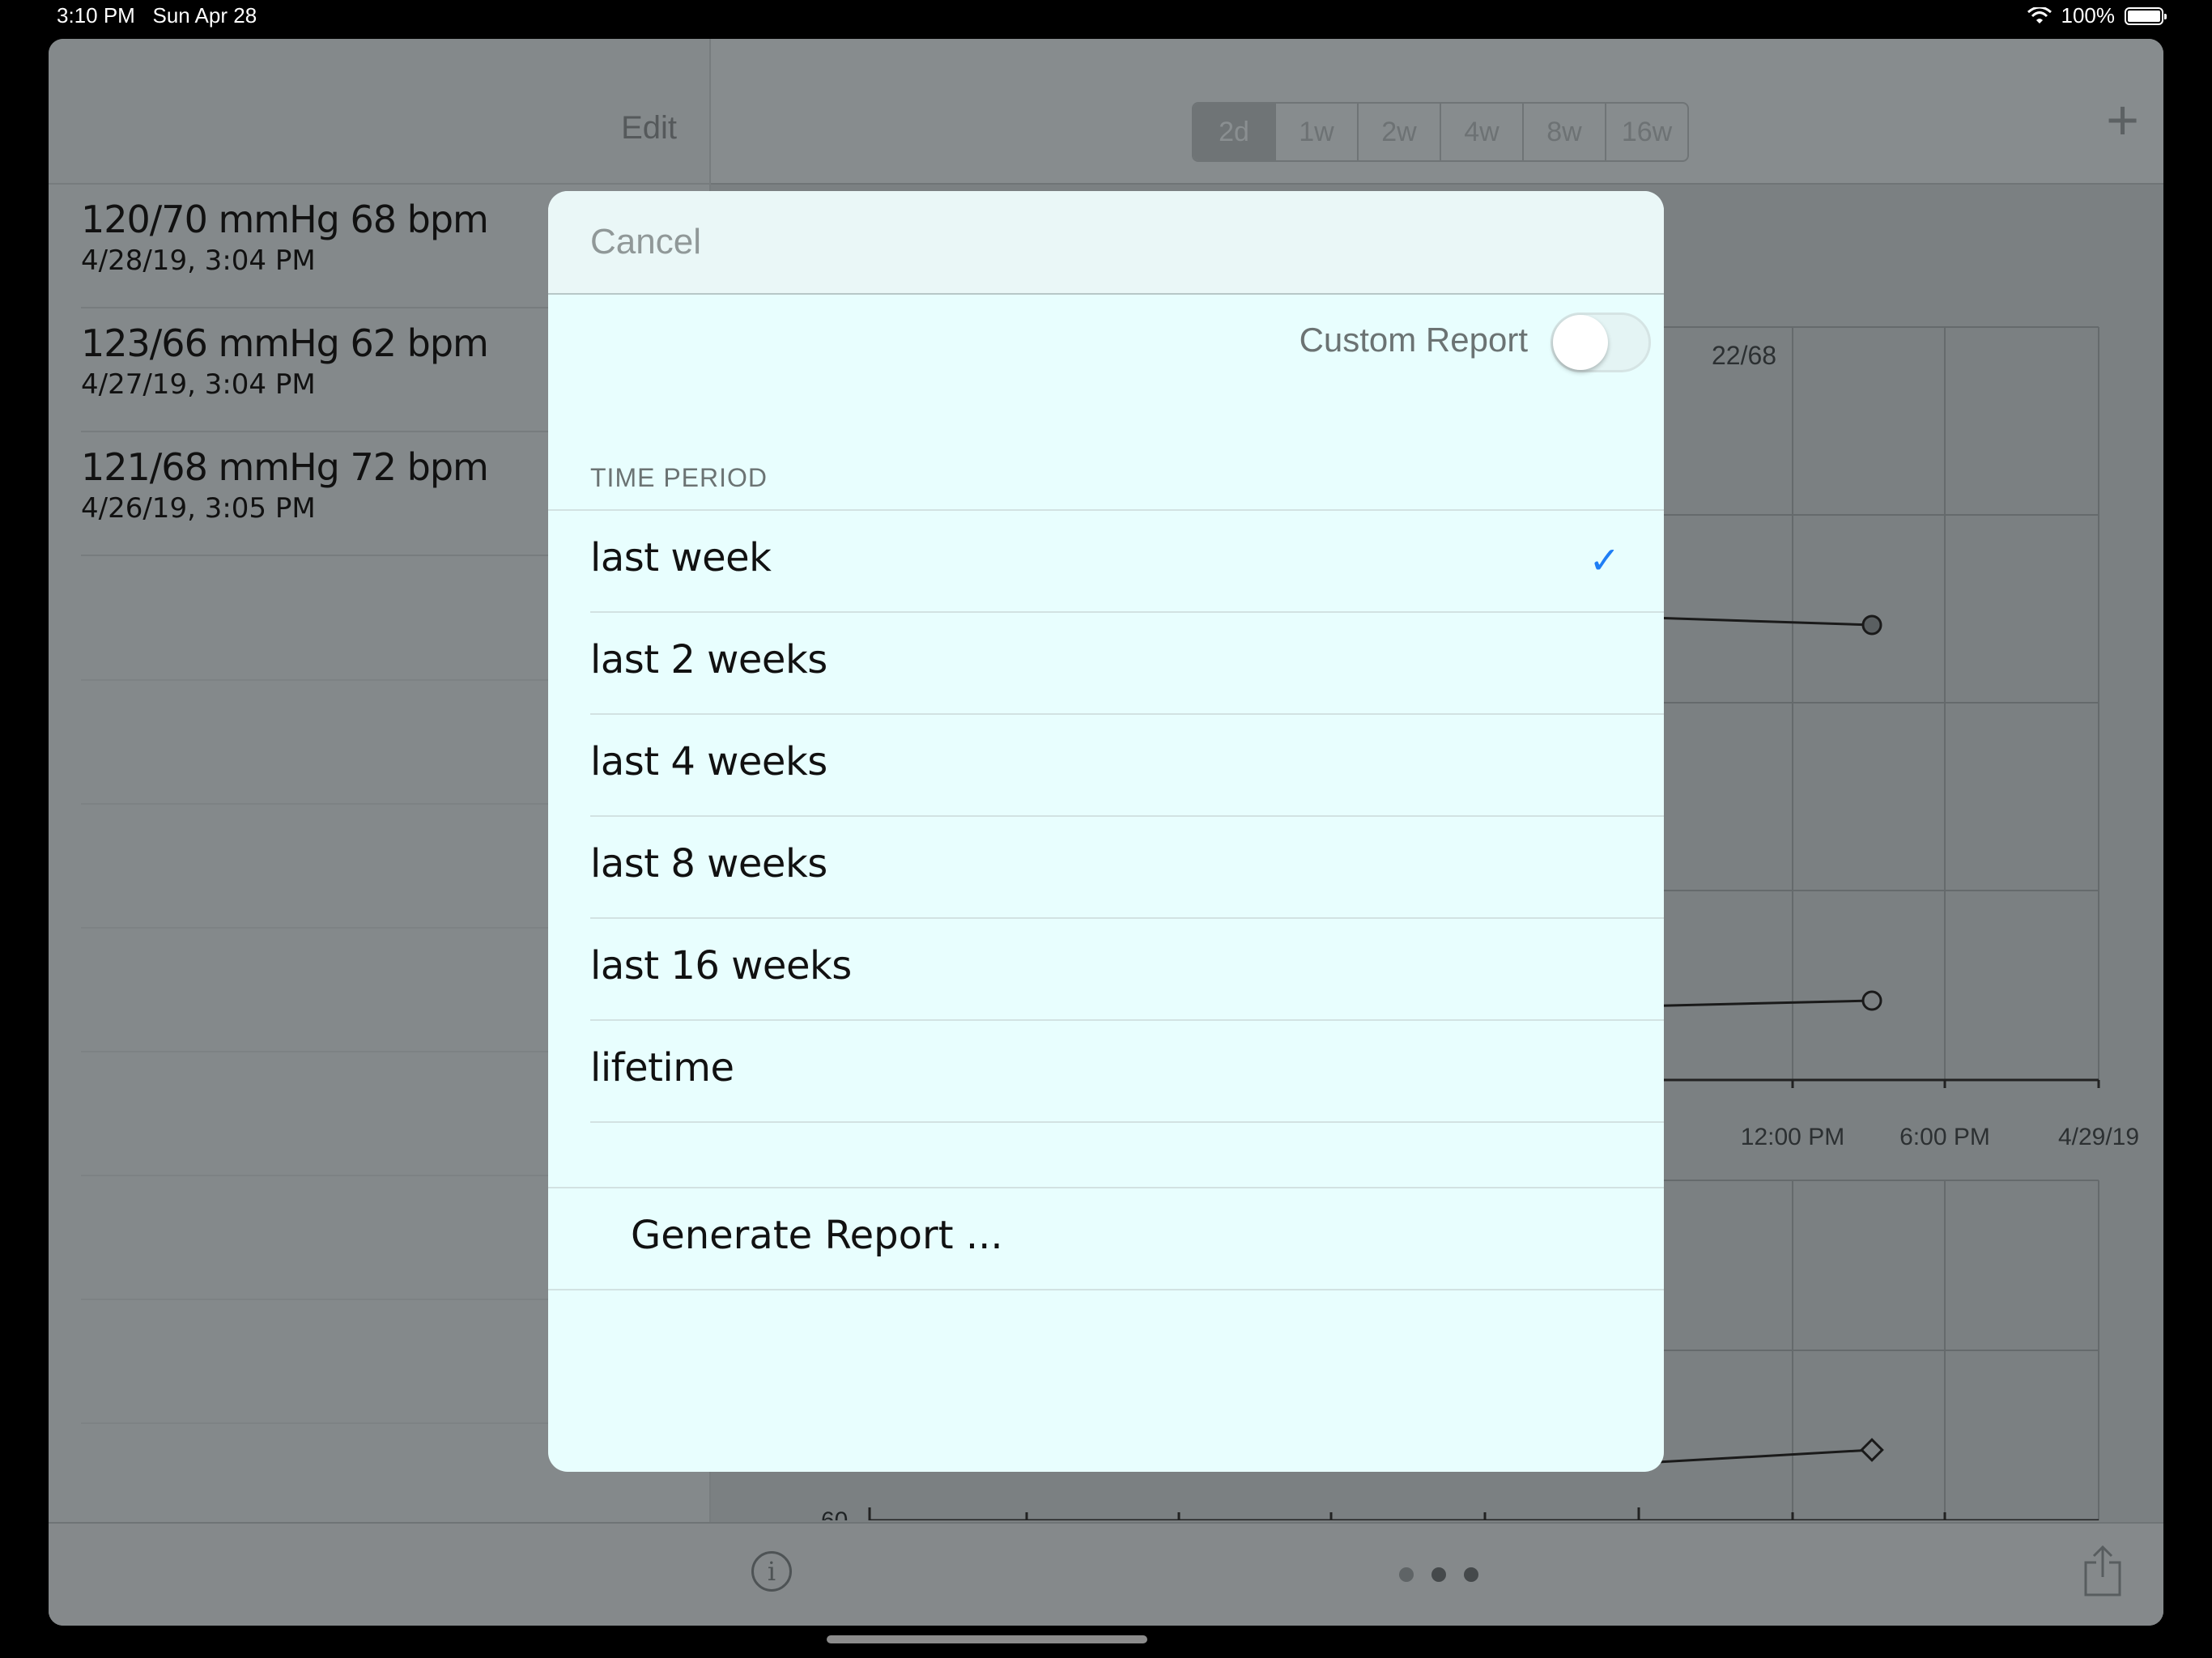 The height and width of the screenshot is (1658, 2212). I want to click on custom-report-toggle, so click(1601, 342).